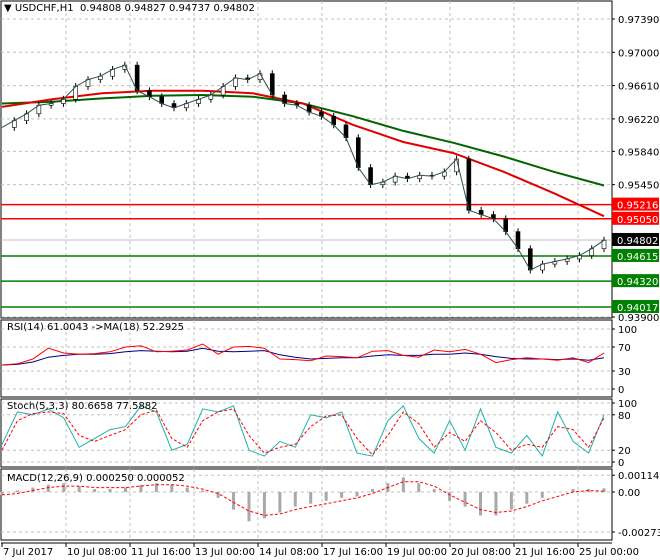 The image size is (660, 560). What do you see at coordinates (609, 552) in the screenshot?
I see `x-tick-label: 25 Jul 00:00` at bounding box center [609, 552].